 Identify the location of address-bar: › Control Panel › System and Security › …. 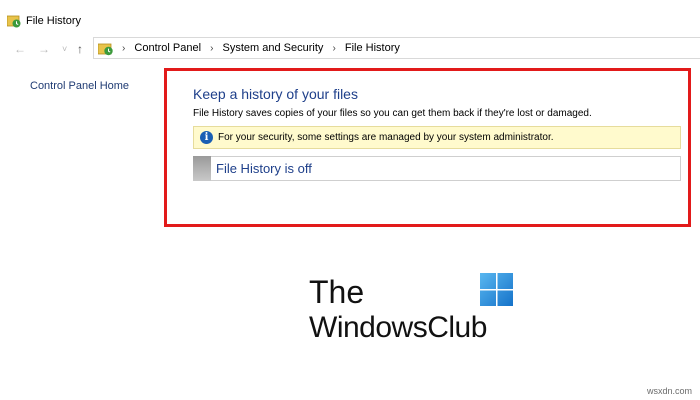
(396, 48).